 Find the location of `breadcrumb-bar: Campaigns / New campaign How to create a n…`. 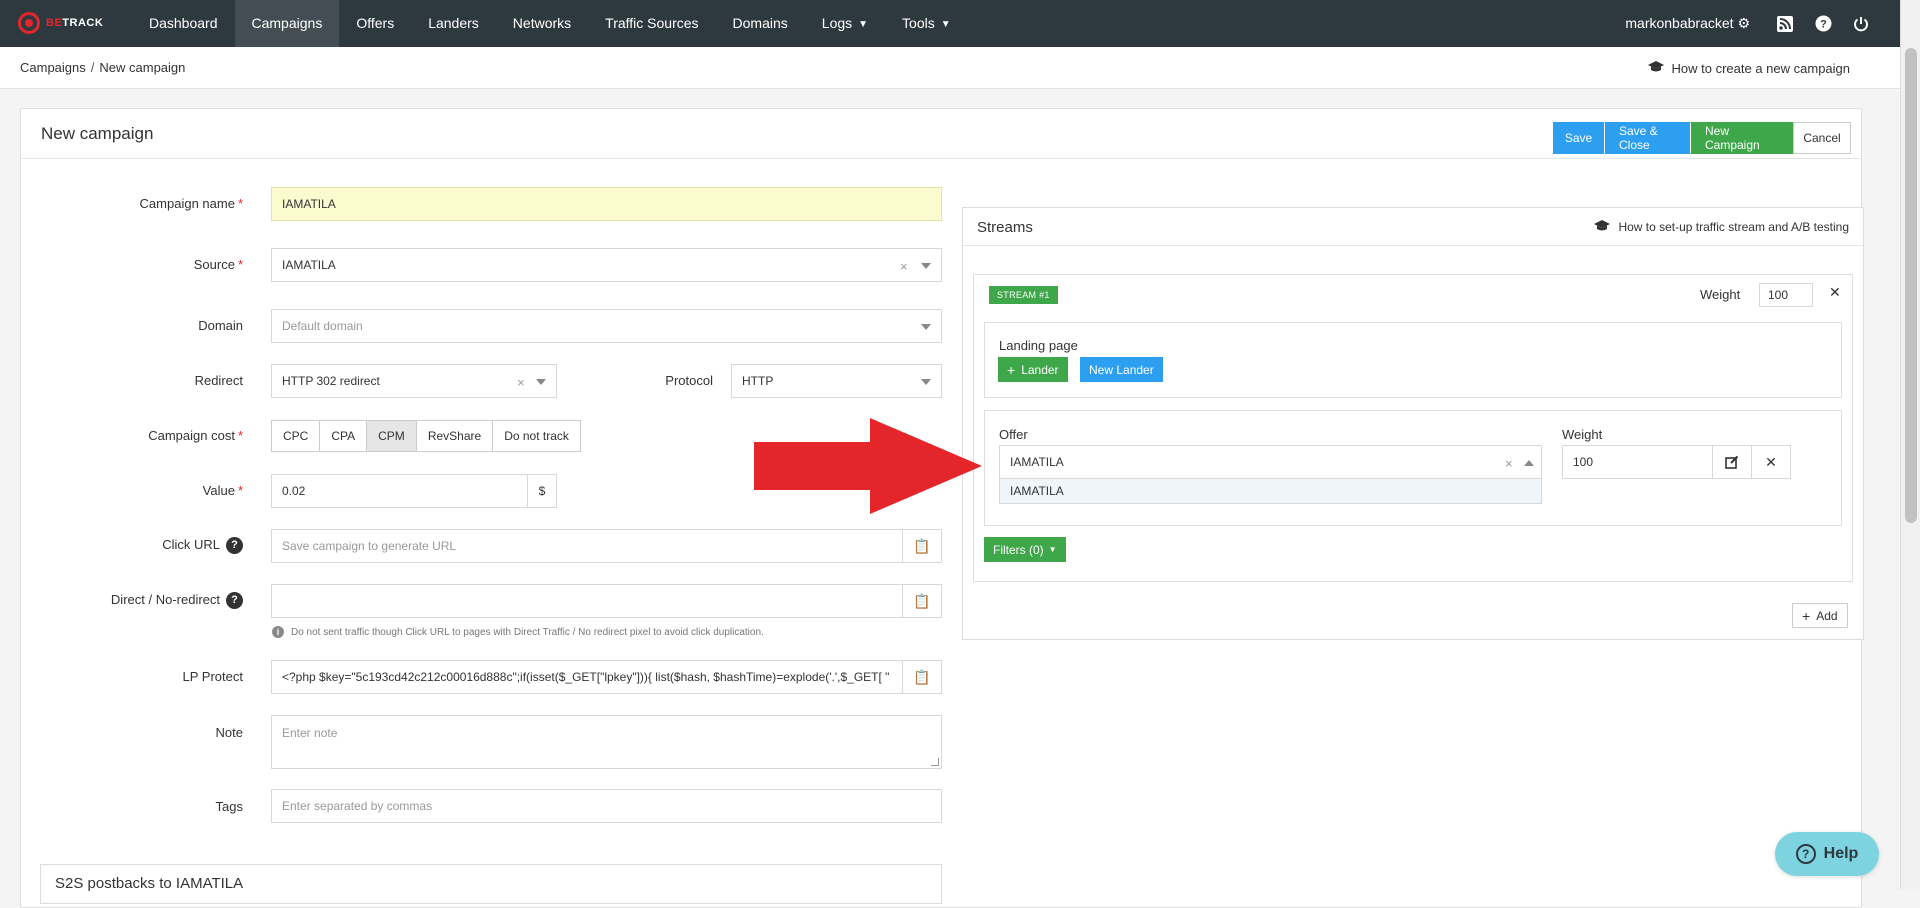

breadcrumb-bar: Campaigns / New campaign How to create a n… is located at coordinates (950, 68).